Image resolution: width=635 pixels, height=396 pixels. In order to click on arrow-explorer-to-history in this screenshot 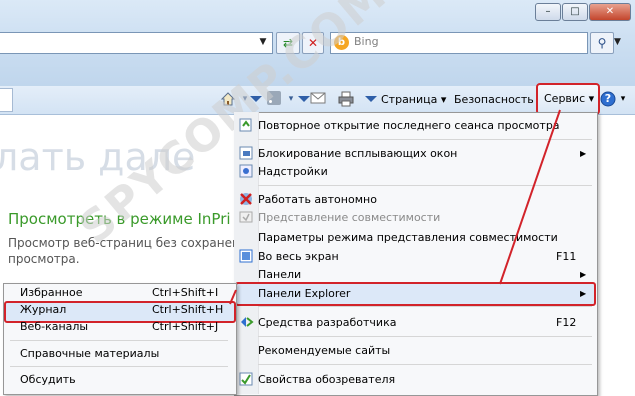, I will do `click(233, 297)`.